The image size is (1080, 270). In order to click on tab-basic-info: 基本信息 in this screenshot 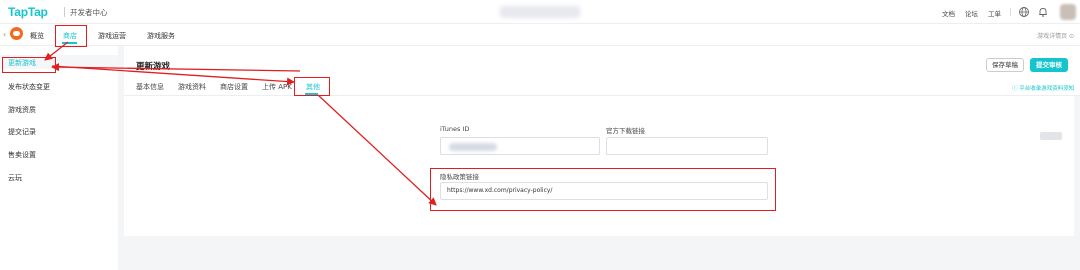, I will do `click(150, 87)`.